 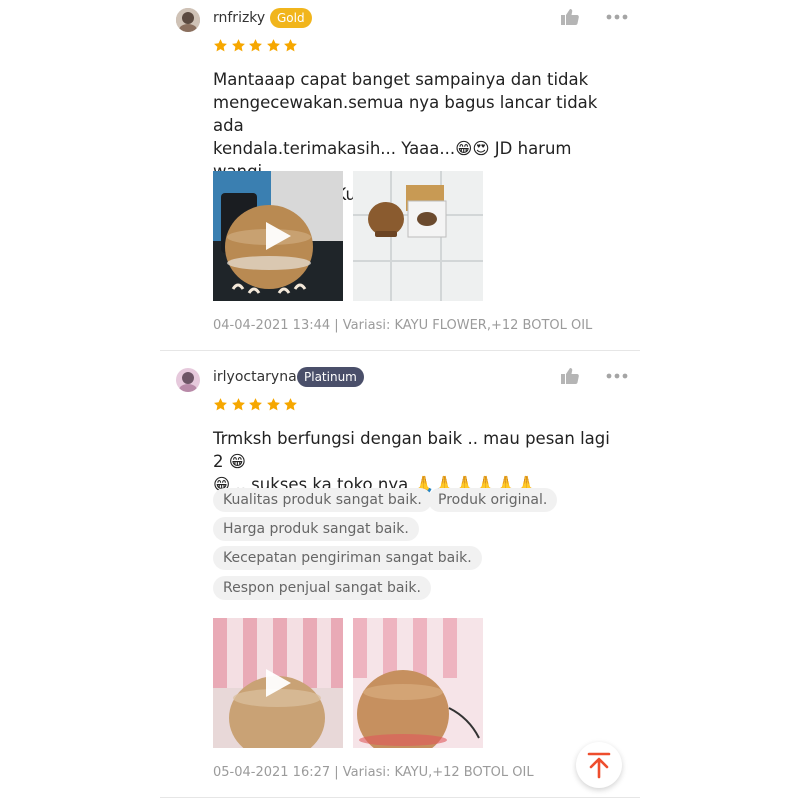 What do you see at coordinates (322, 500) in the screenshot?
I see `review-tag: Kualitas produk sangat baik.` at bounding box center [322, 500].